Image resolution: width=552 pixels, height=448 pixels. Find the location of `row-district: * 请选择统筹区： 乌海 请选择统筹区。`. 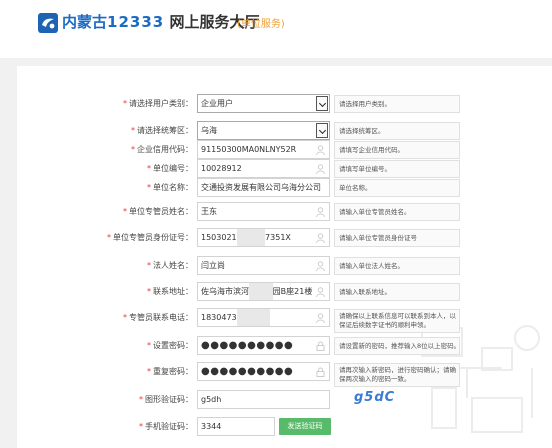

row-district: * 请选择统筹区： 乌海 请选择统筹区。 is located at coordinates (284, 131).